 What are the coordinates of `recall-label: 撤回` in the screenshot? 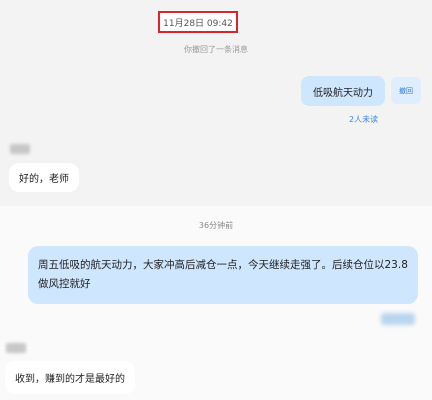 It's located at (406, 90).